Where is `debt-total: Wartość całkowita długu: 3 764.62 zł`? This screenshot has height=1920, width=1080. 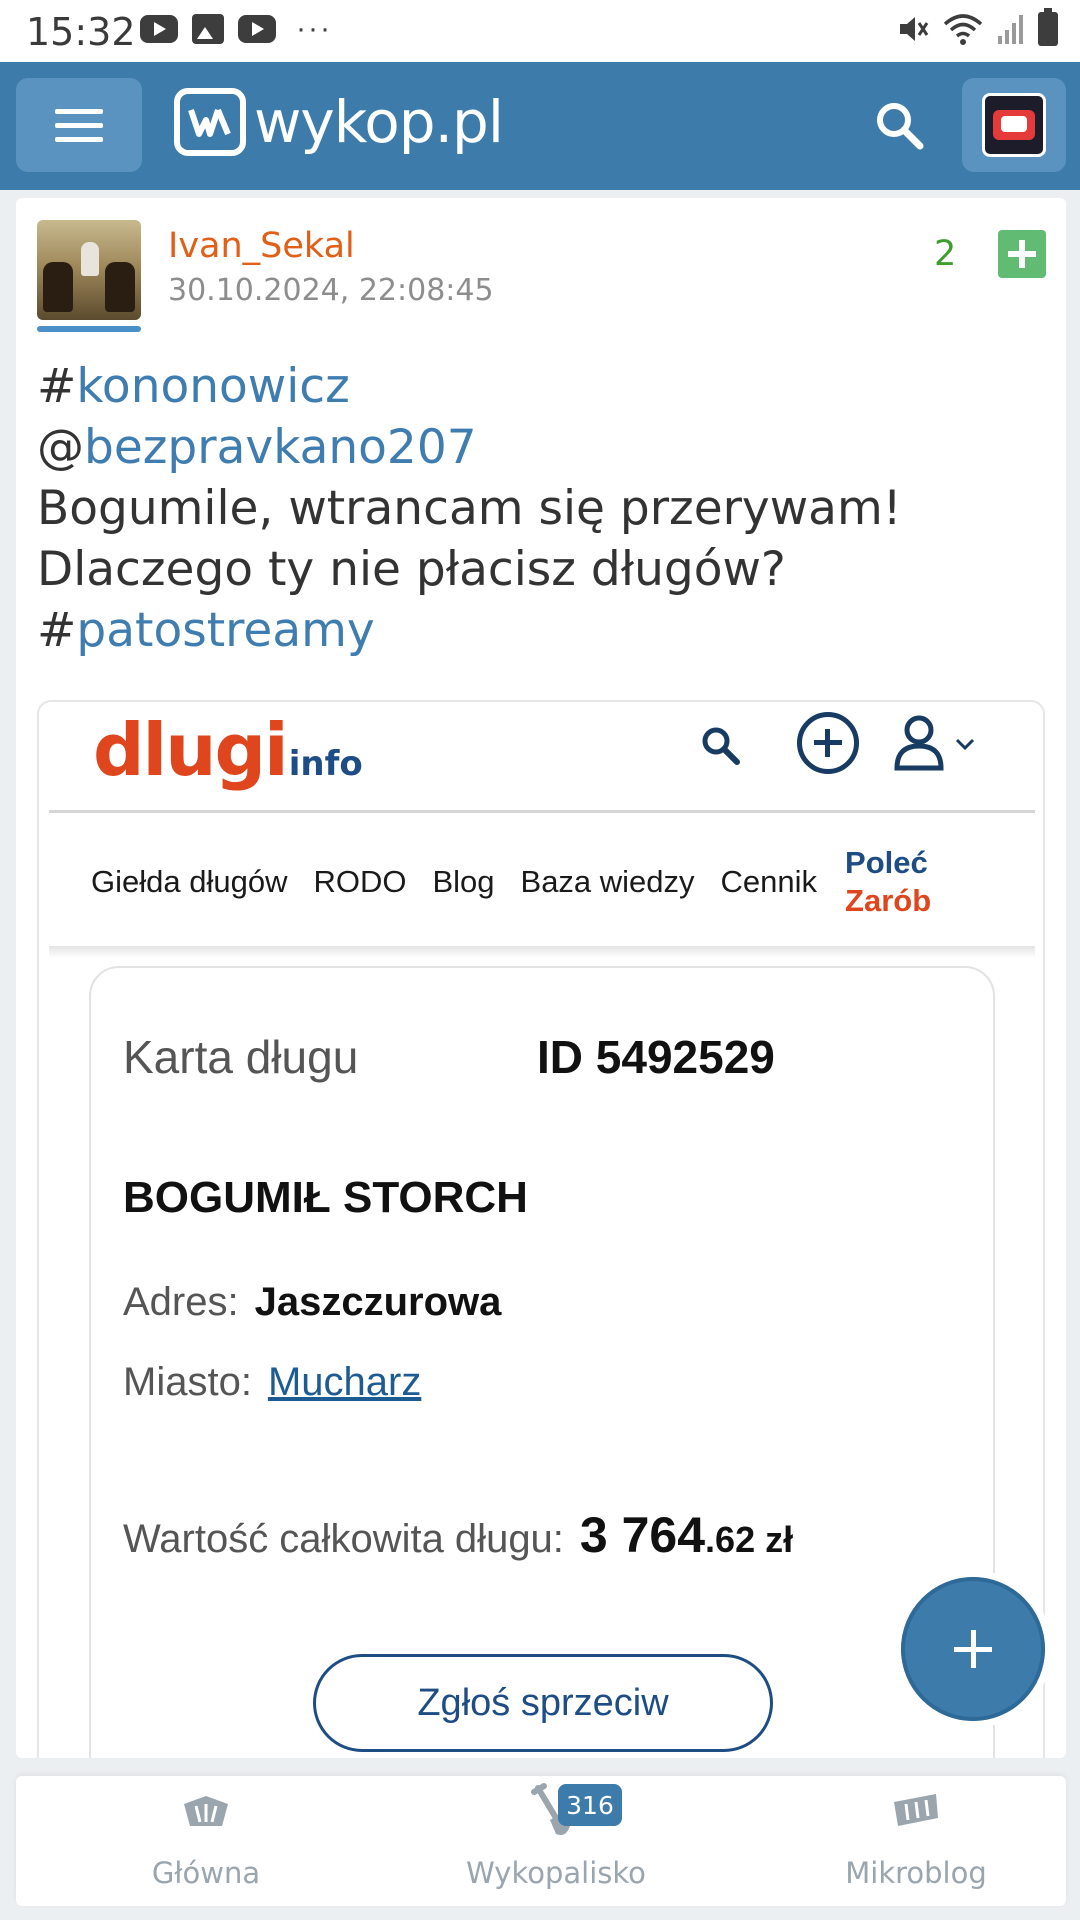 debt-total: Wartość całkowita długu: 3 764.62 zł is located at coordinates (458, 1535).